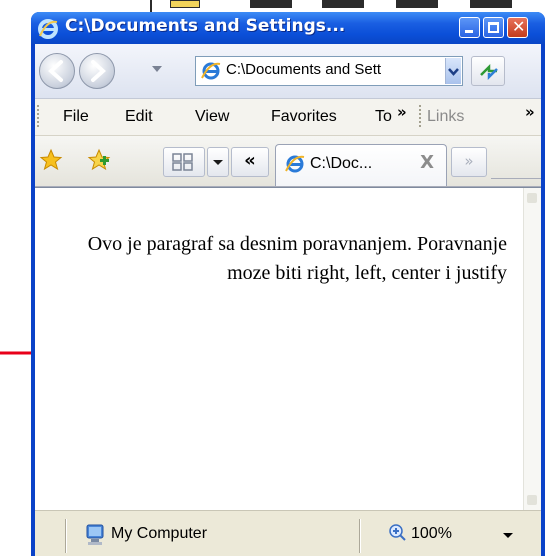 This screenshot has height=556, width=545. I want to click on tab-active: C:\Doc... X, so click(361, 165).